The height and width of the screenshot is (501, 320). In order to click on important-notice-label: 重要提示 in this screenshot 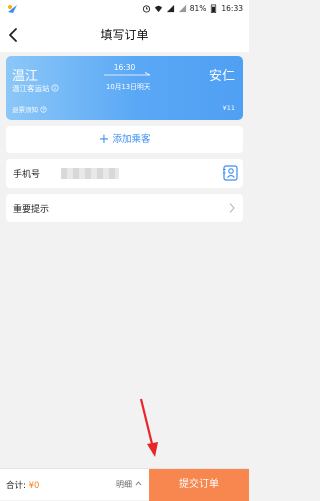, I will do `click(31, 210)`.